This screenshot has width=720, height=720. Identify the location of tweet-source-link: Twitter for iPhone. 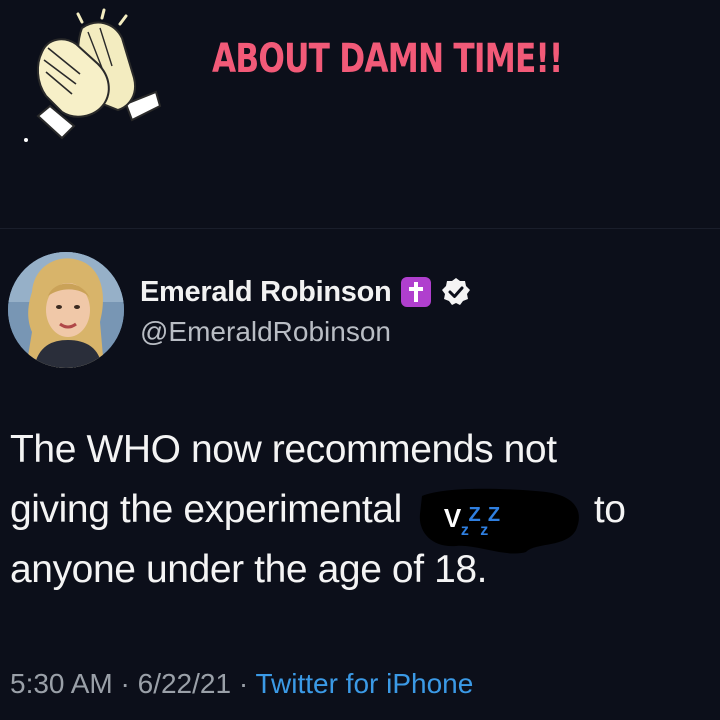
(364, 683).